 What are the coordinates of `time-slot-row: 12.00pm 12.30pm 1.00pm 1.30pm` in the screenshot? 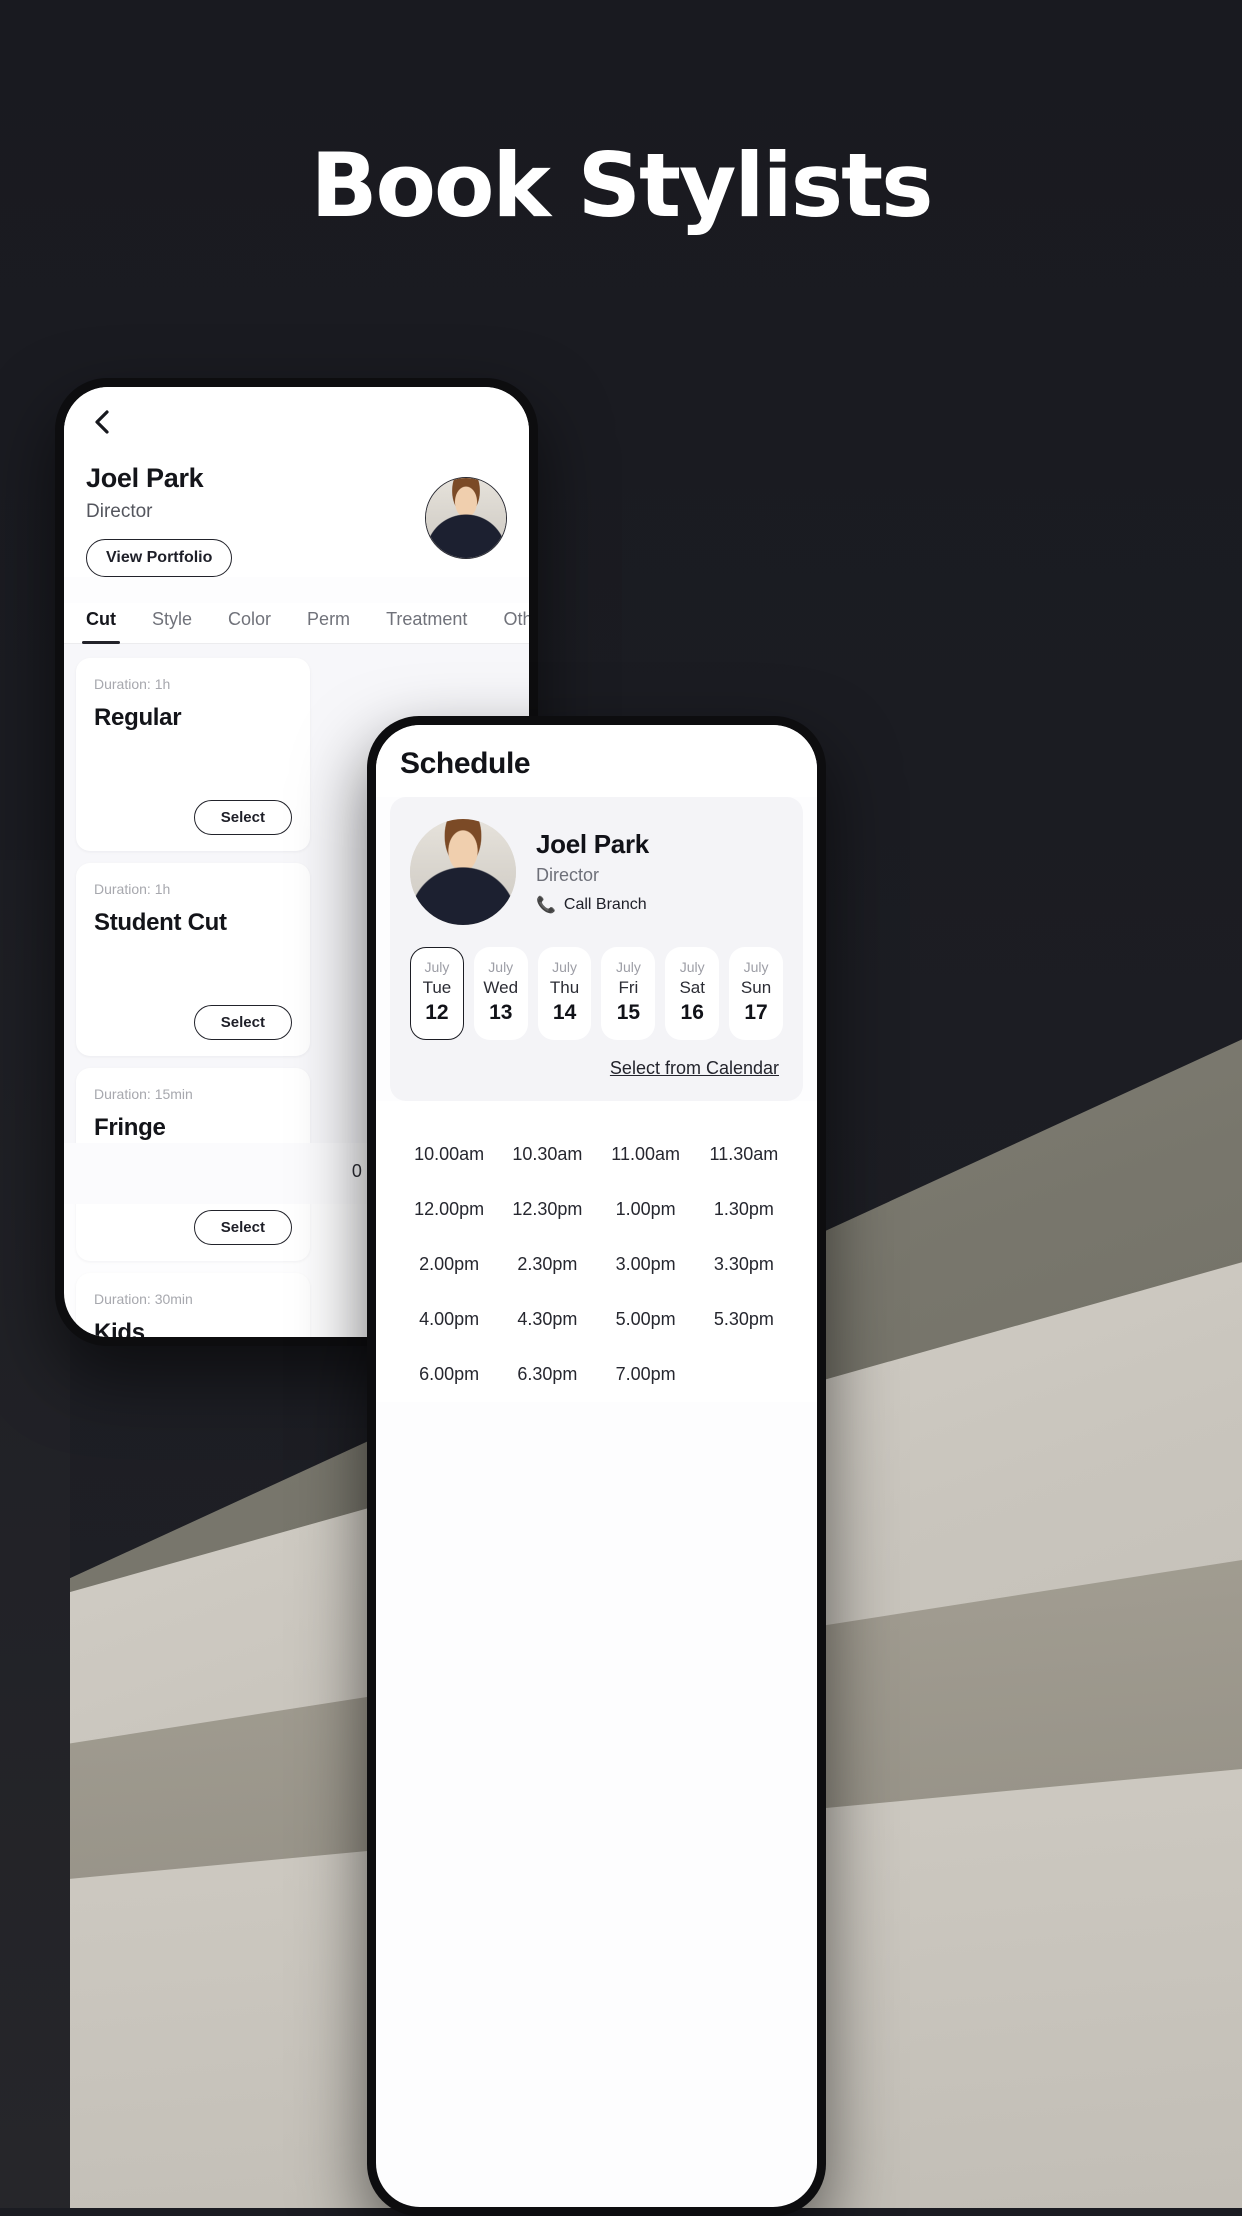 It's located at (596, 1209).